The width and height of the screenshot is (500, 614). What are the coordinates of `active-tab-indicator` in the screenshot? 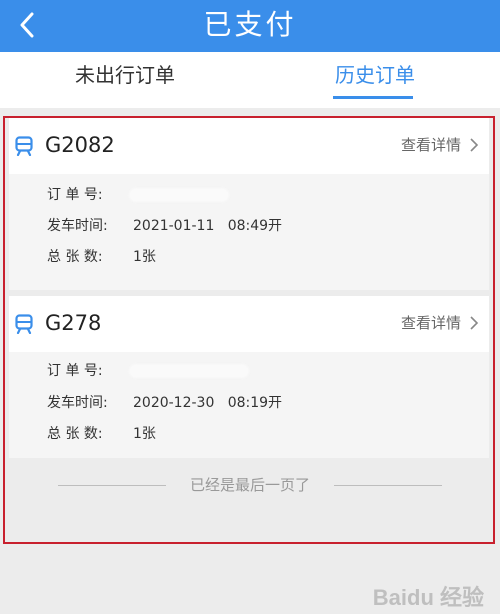 It's located at (373, 97).